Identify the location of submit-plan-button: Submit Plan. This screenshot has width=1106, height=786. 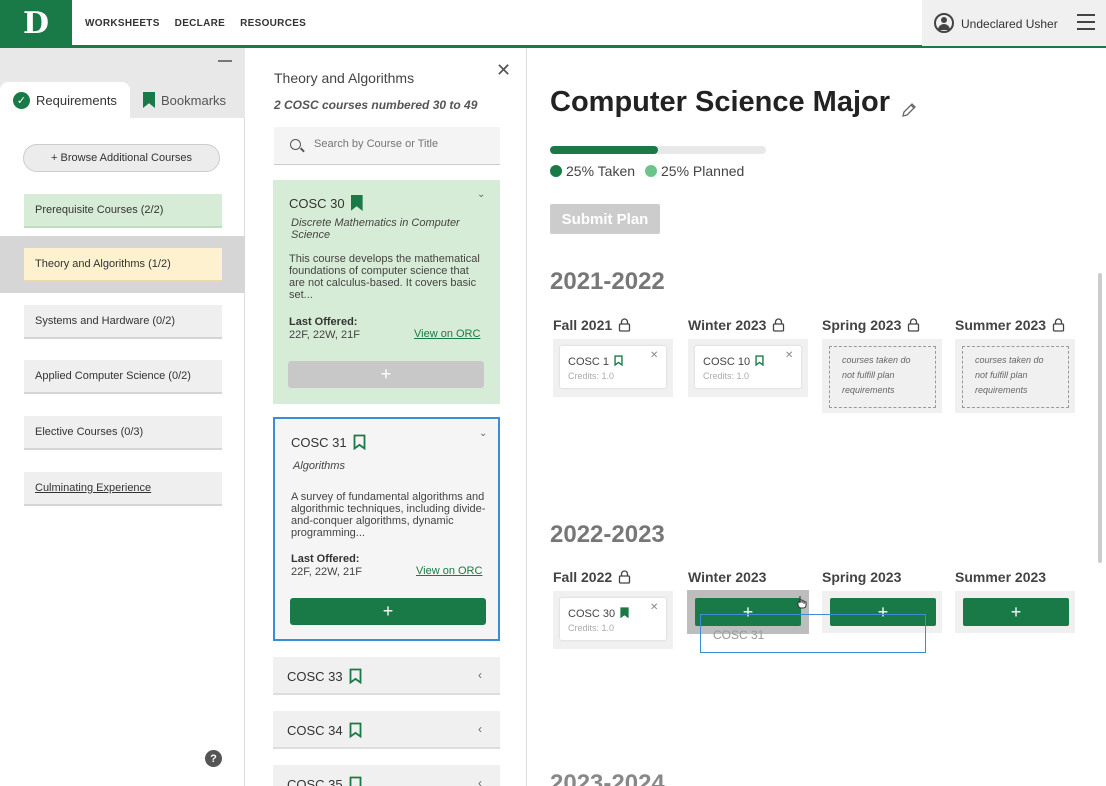
(605, 219).